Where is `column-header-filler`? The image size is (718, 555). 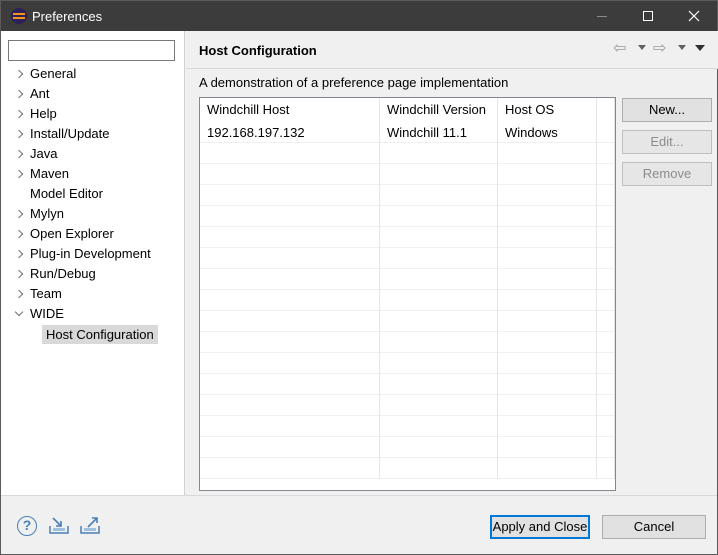 column-header-filler is located at coordinates (606, 110).